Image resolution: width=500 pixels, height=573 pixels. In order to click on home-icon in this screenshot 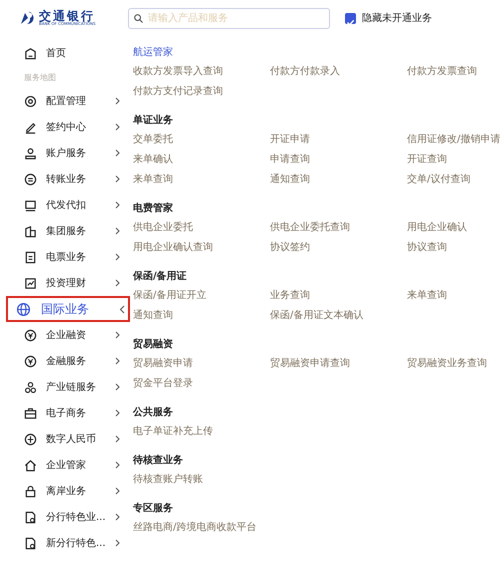, I will do `click(30, 53)`.